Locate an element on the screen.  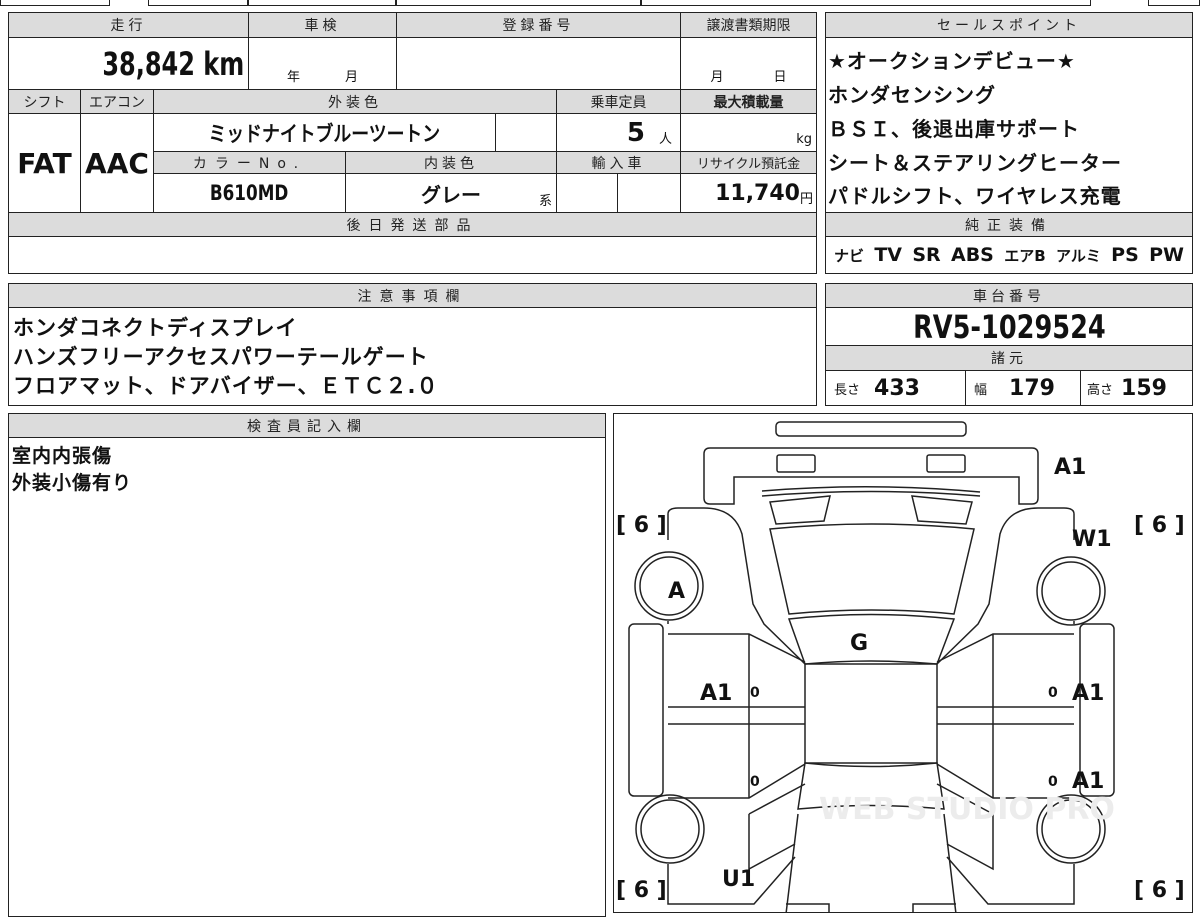
mark-front-left-door: A1 is located at coordinates (716, 693).